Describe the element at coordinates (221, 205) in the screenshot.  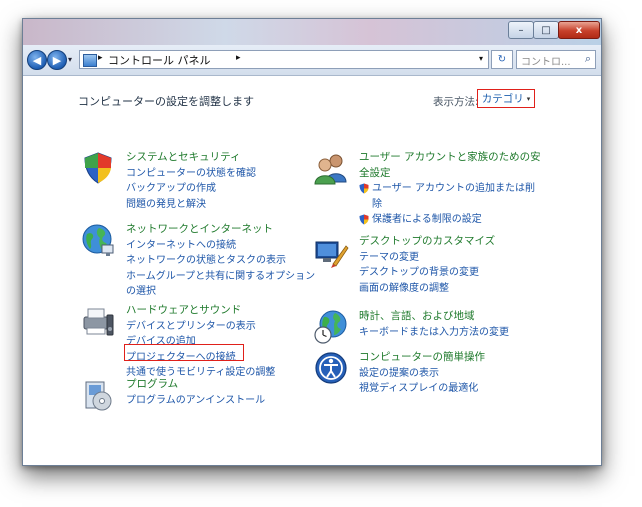
I see `link-find-fix-problems: 問題の発見と解決` at that location.